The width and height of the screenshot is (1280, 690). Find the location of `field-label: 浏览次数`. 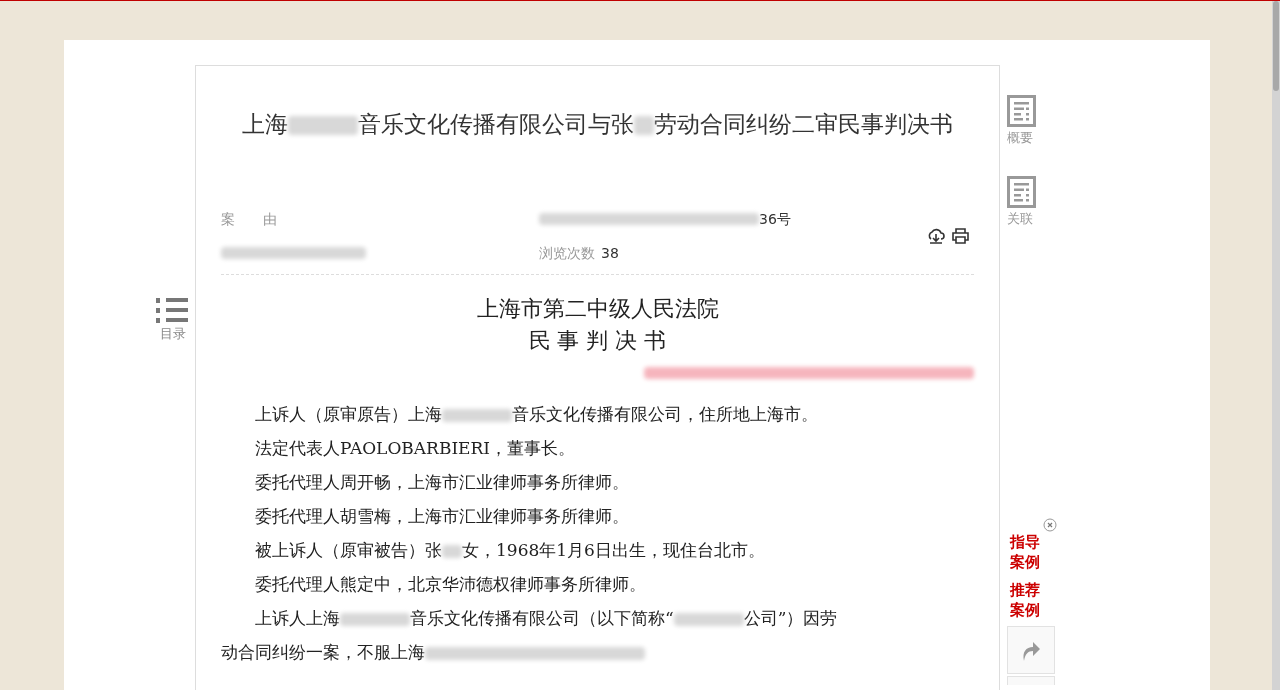

field-label: 浏览次数 is located at coordinates (567, 253).